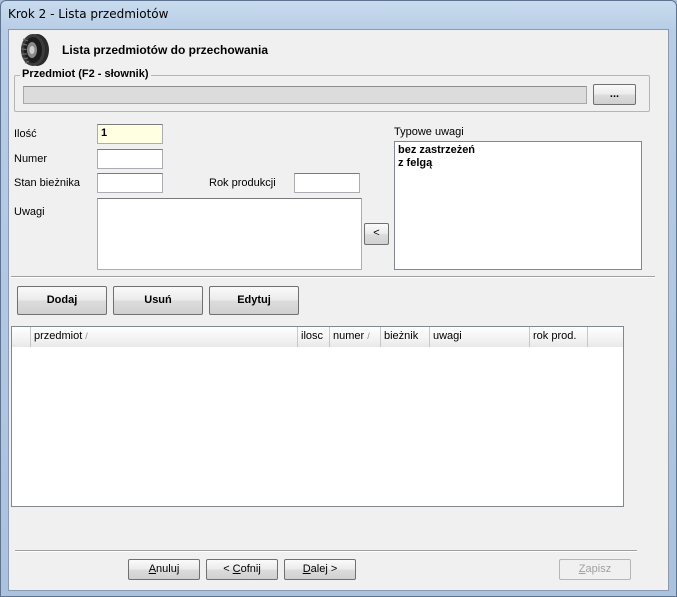 This screenshot has height=597, width=677. Describe the element at coordinates (164, 337) in the screenshot. I see `column-header-item: przedmiot /` at that location.